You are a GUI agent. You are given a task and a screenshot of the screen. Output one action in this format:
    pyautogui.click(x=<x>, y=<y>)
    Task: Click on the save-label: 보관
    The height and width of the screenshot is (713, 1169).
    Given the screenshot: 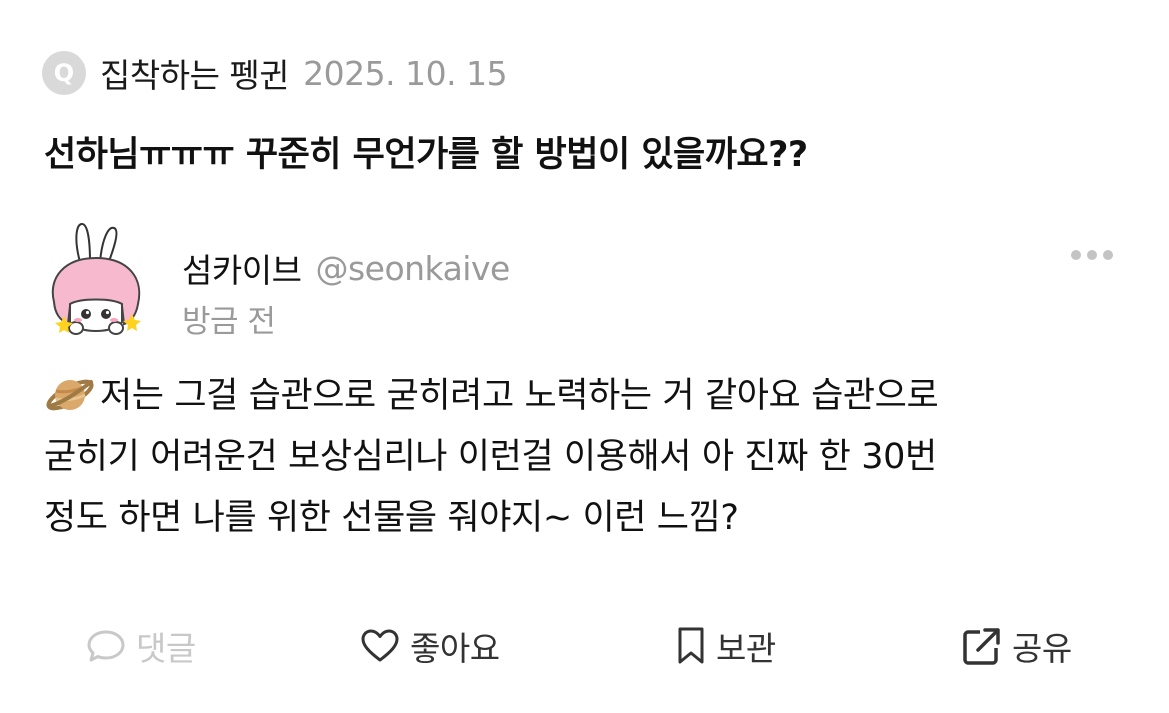 What is the action you would take?
    pyautogui.click(x=746, y=648)
    